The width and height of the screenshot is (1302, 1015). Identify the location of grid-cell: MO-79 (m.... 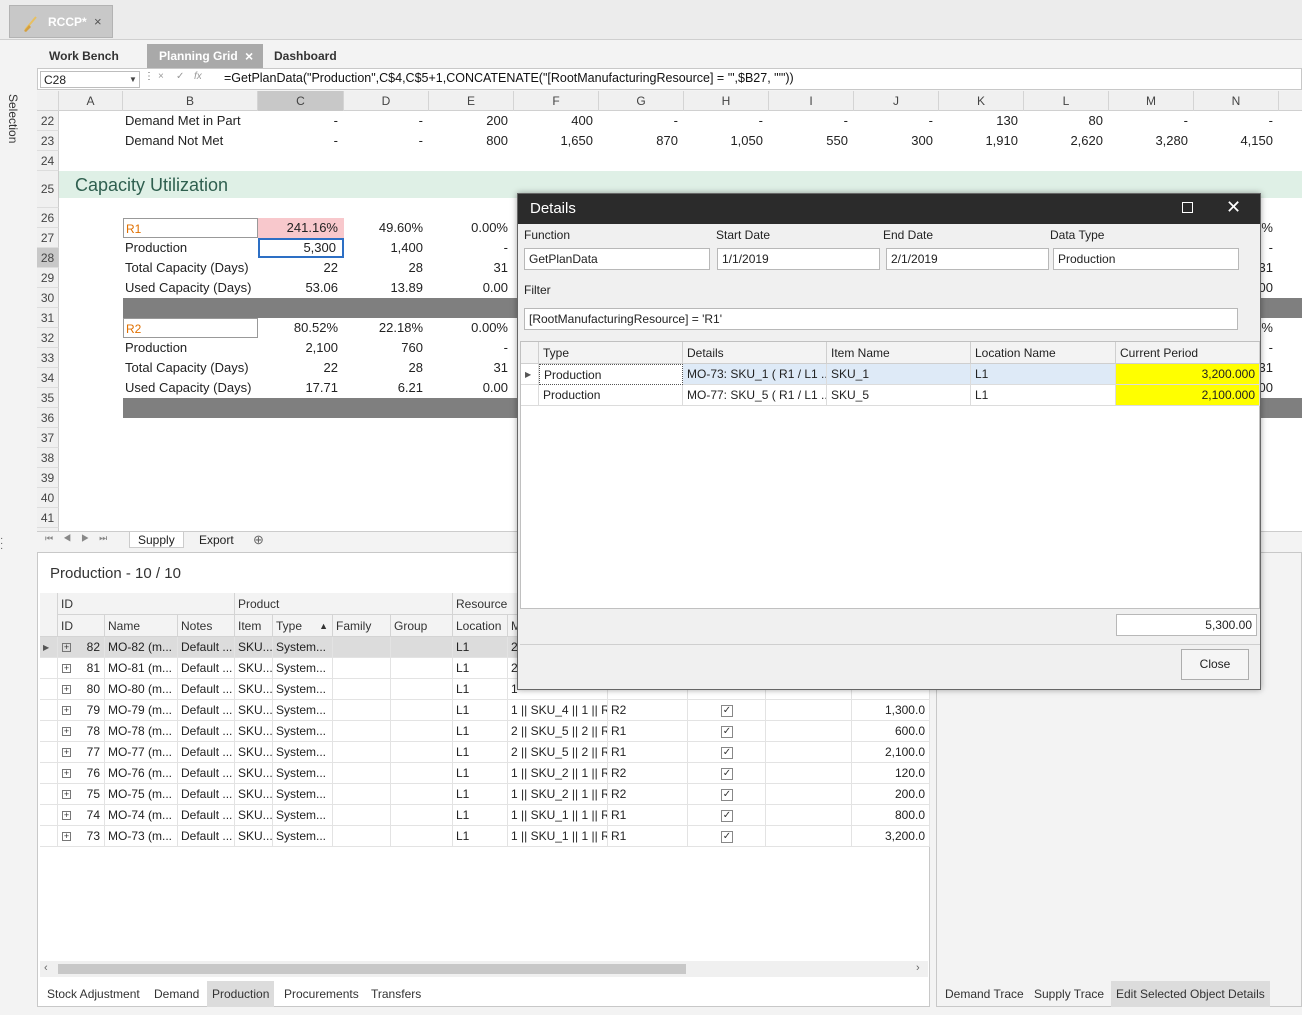
(141, 710).